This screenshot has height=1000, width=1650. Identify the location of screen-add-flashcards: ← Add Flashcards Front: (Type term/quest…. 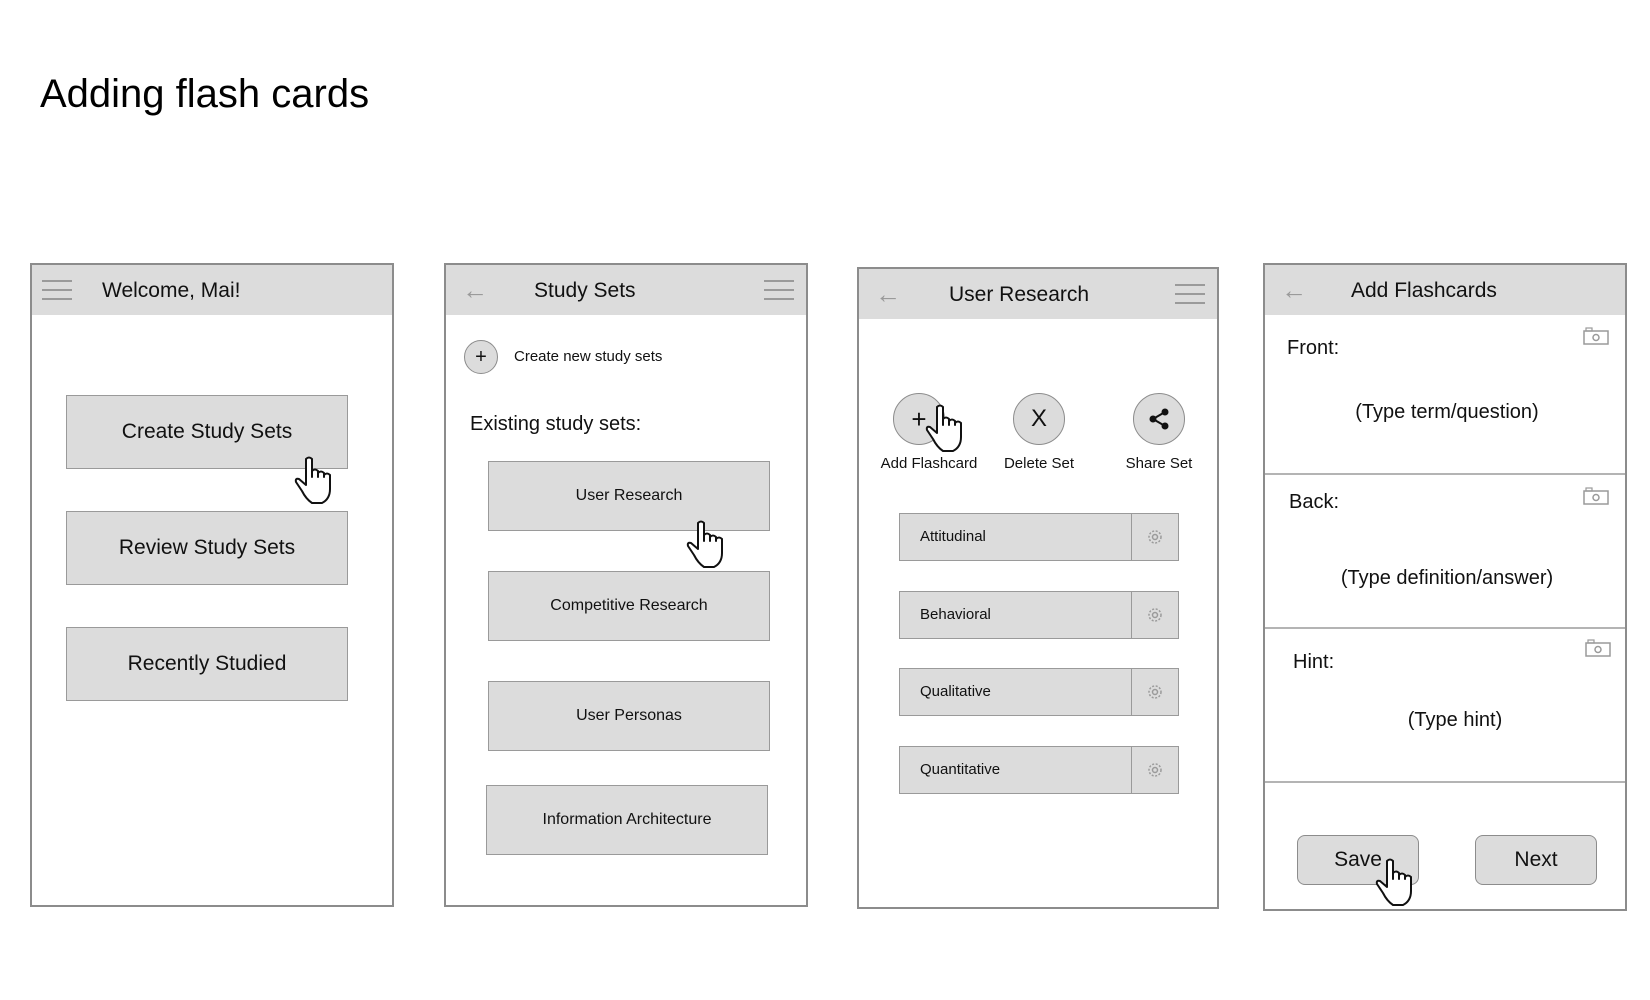
(1445, 587).